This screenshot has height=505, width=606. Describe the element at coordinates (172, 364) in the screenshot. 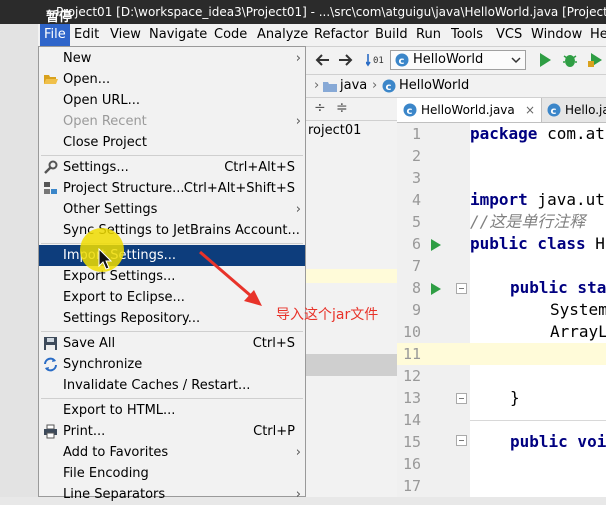

I see `menu-item-synchronize: Synchronize` at that location.